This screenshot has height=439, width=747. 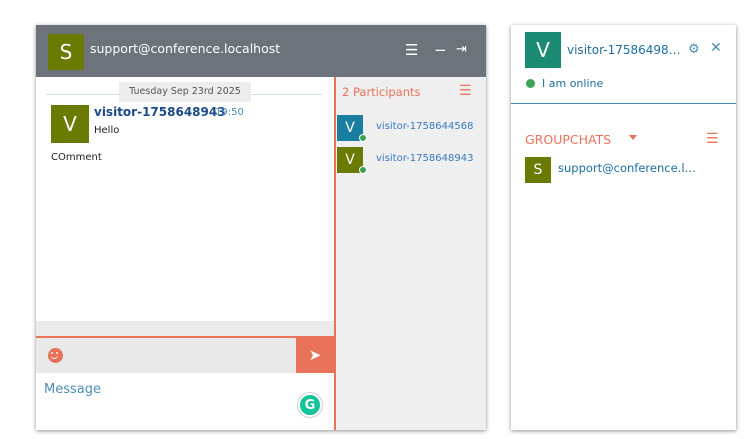 I want to click on chat-toolbar, so click(x=185, y=354).